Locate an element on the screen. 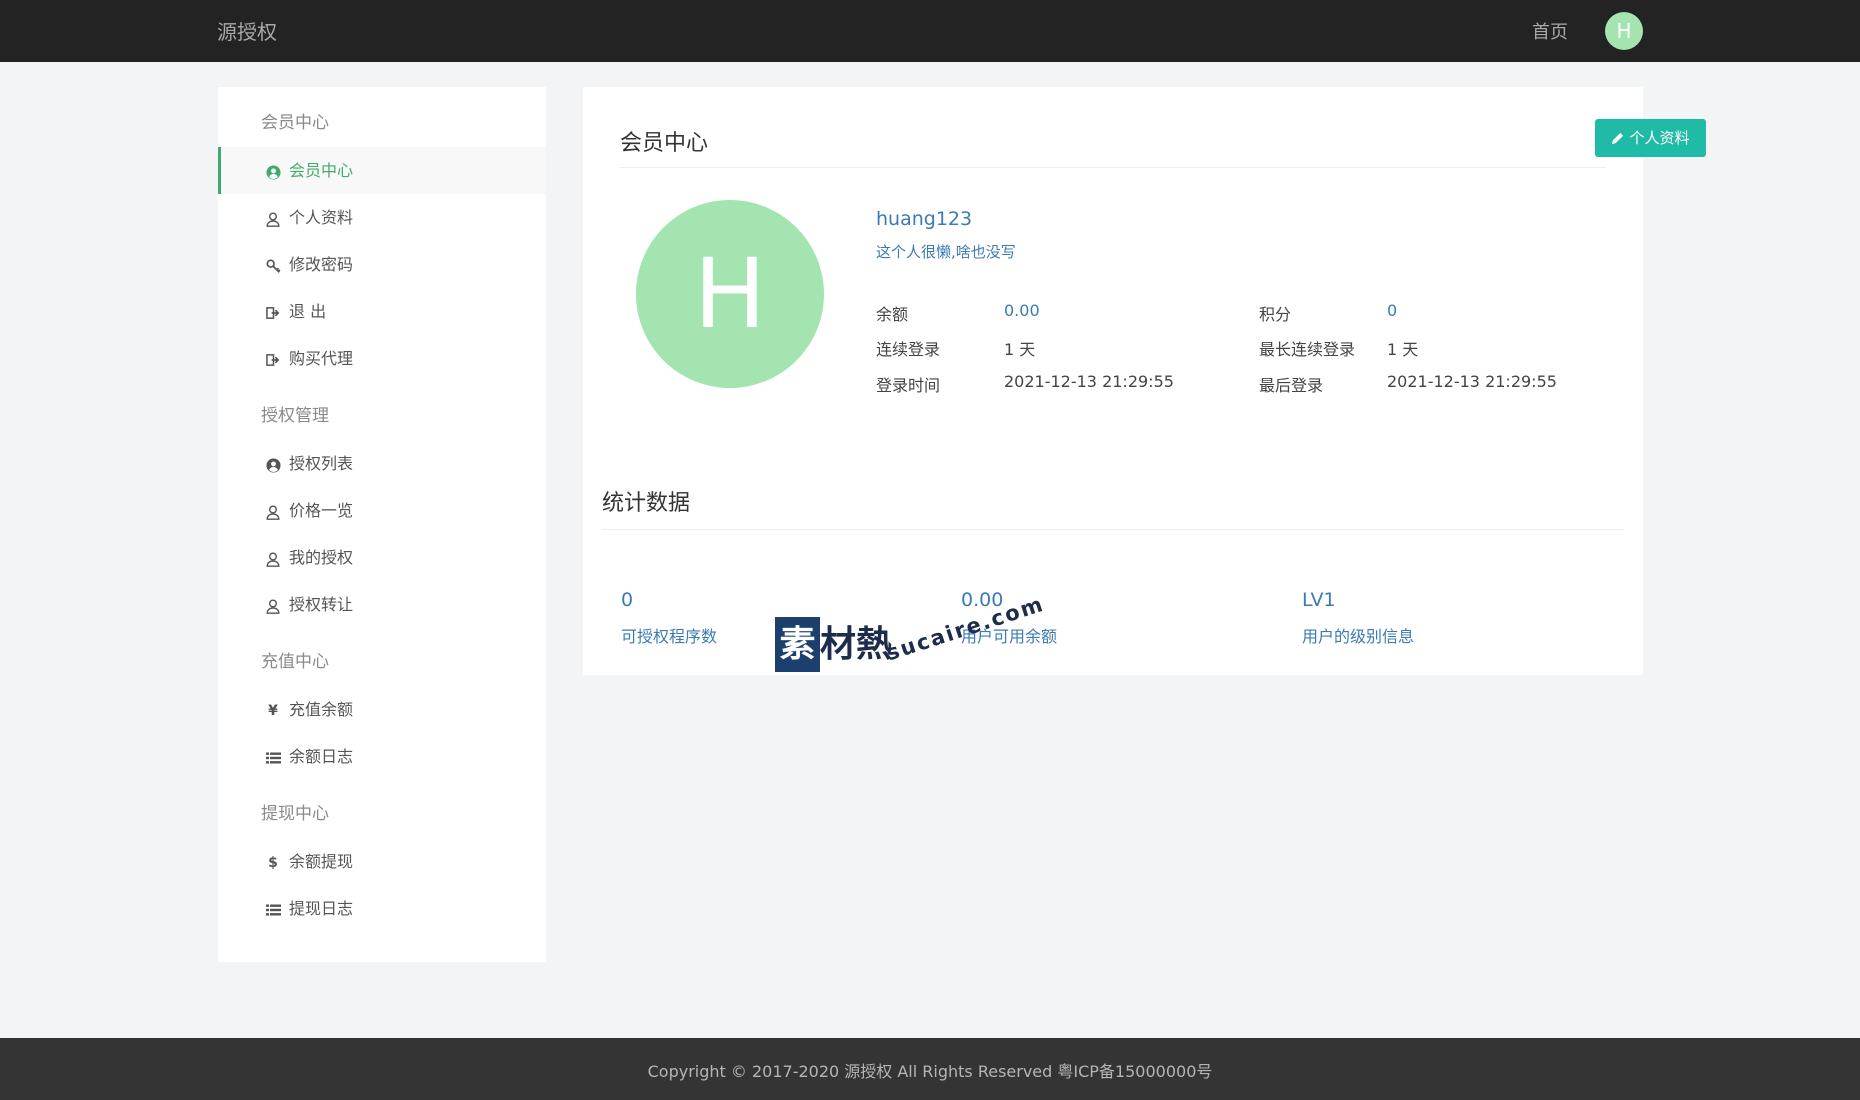  header-divider is located at coordinates (1113, 167).